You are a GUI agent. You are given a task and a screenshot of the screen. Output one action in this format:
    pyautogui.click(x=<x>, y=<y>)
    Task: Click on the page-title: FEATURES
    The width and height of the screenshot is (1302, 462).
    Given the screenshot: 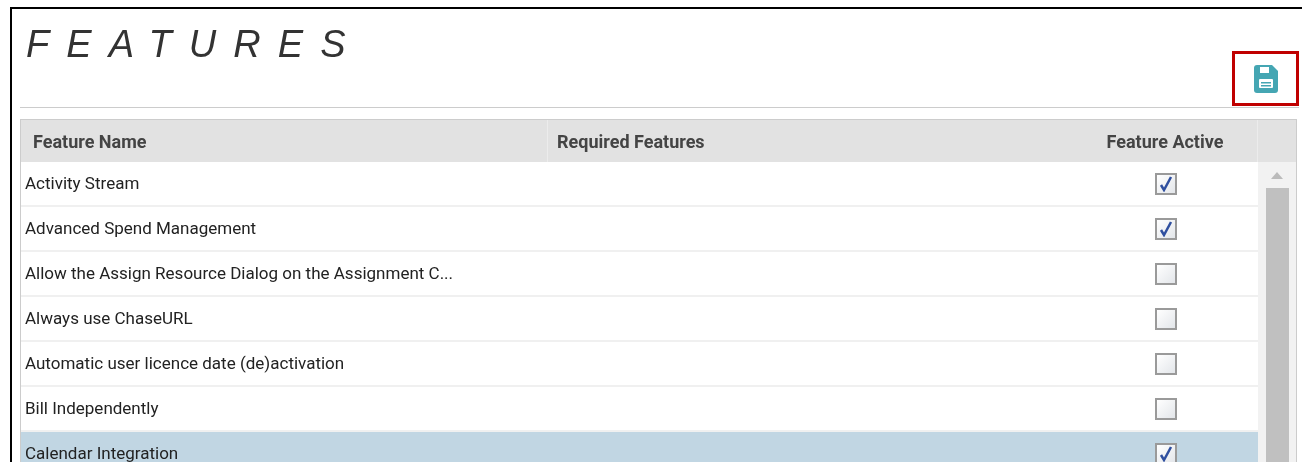 What is the action you would take?
    pyautogui.click(x=194, y=44)
    